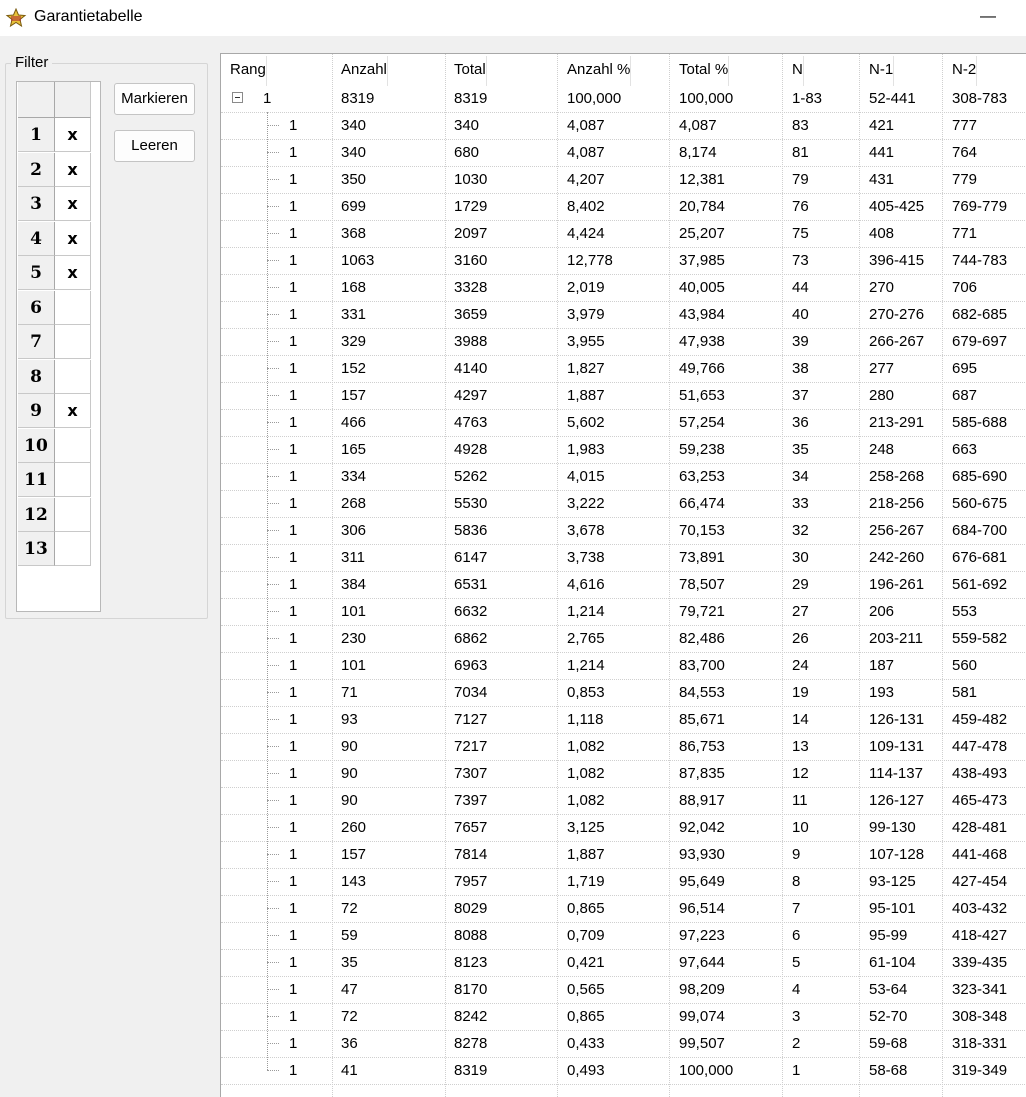  I want to click on table-row: 1 90 7307 1,082 87,835 12 114-137 438-493, so click(623, 774).